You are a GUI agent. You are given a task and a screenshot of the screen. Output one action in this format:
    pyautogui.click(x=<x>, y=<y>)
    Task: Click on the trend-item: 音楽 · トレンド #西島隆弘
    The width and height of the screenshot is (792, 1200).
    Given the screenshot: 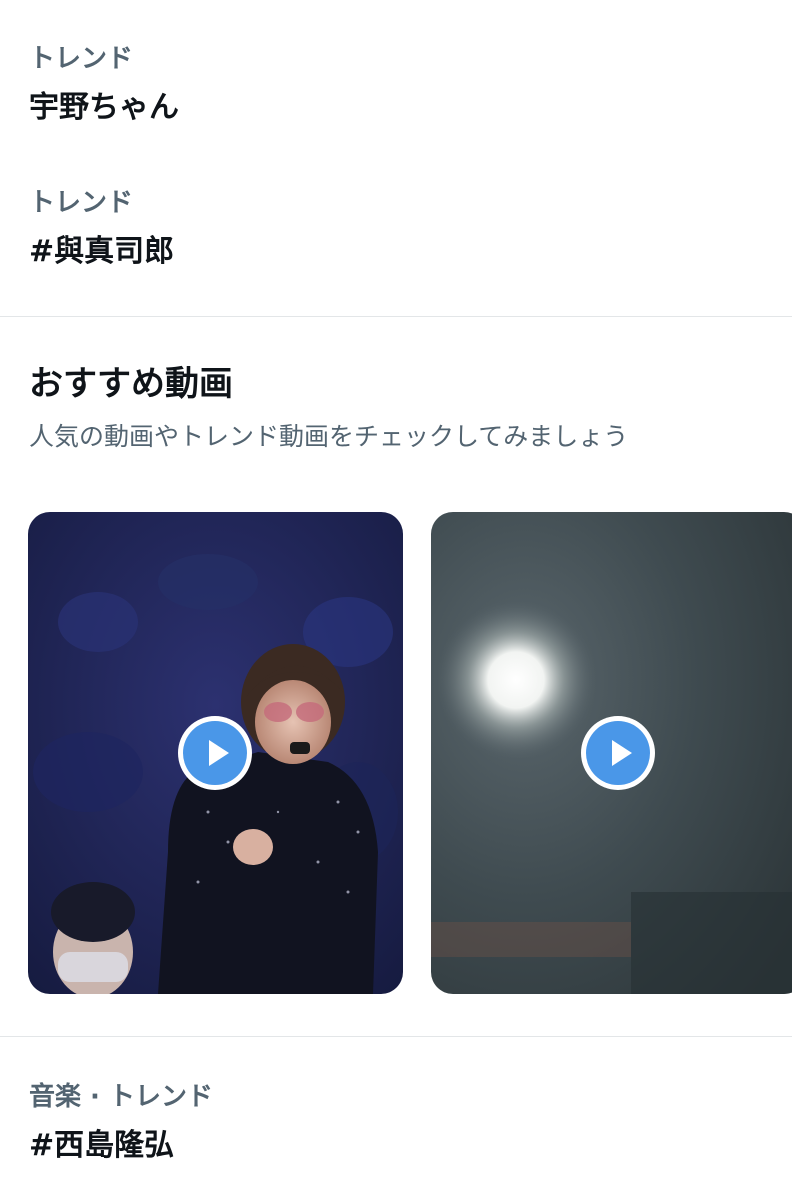 What is the action you would take?
    pyautogui.click(x=396, y=1123)
    